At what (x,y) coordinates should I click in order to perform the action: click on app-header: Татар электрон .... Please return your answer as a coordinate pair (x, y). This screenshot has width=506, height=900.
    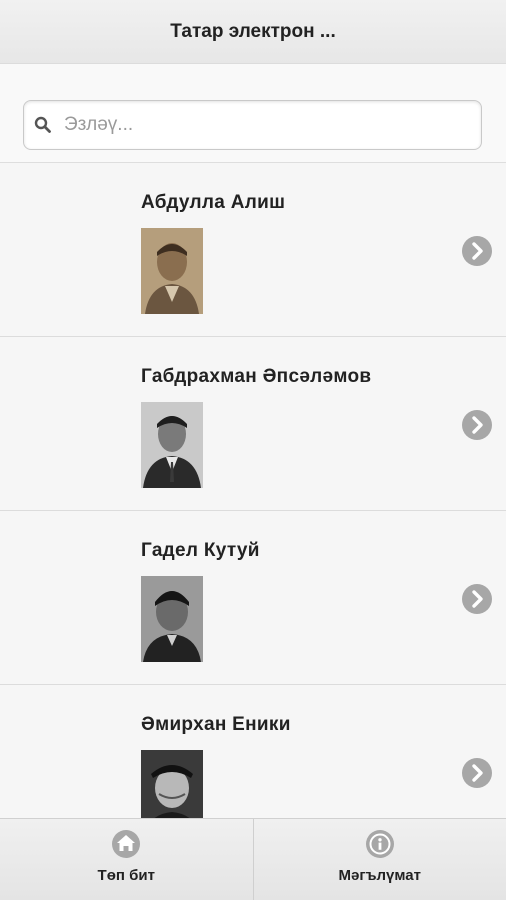
    Looking at the image, I should click on (253, 32).